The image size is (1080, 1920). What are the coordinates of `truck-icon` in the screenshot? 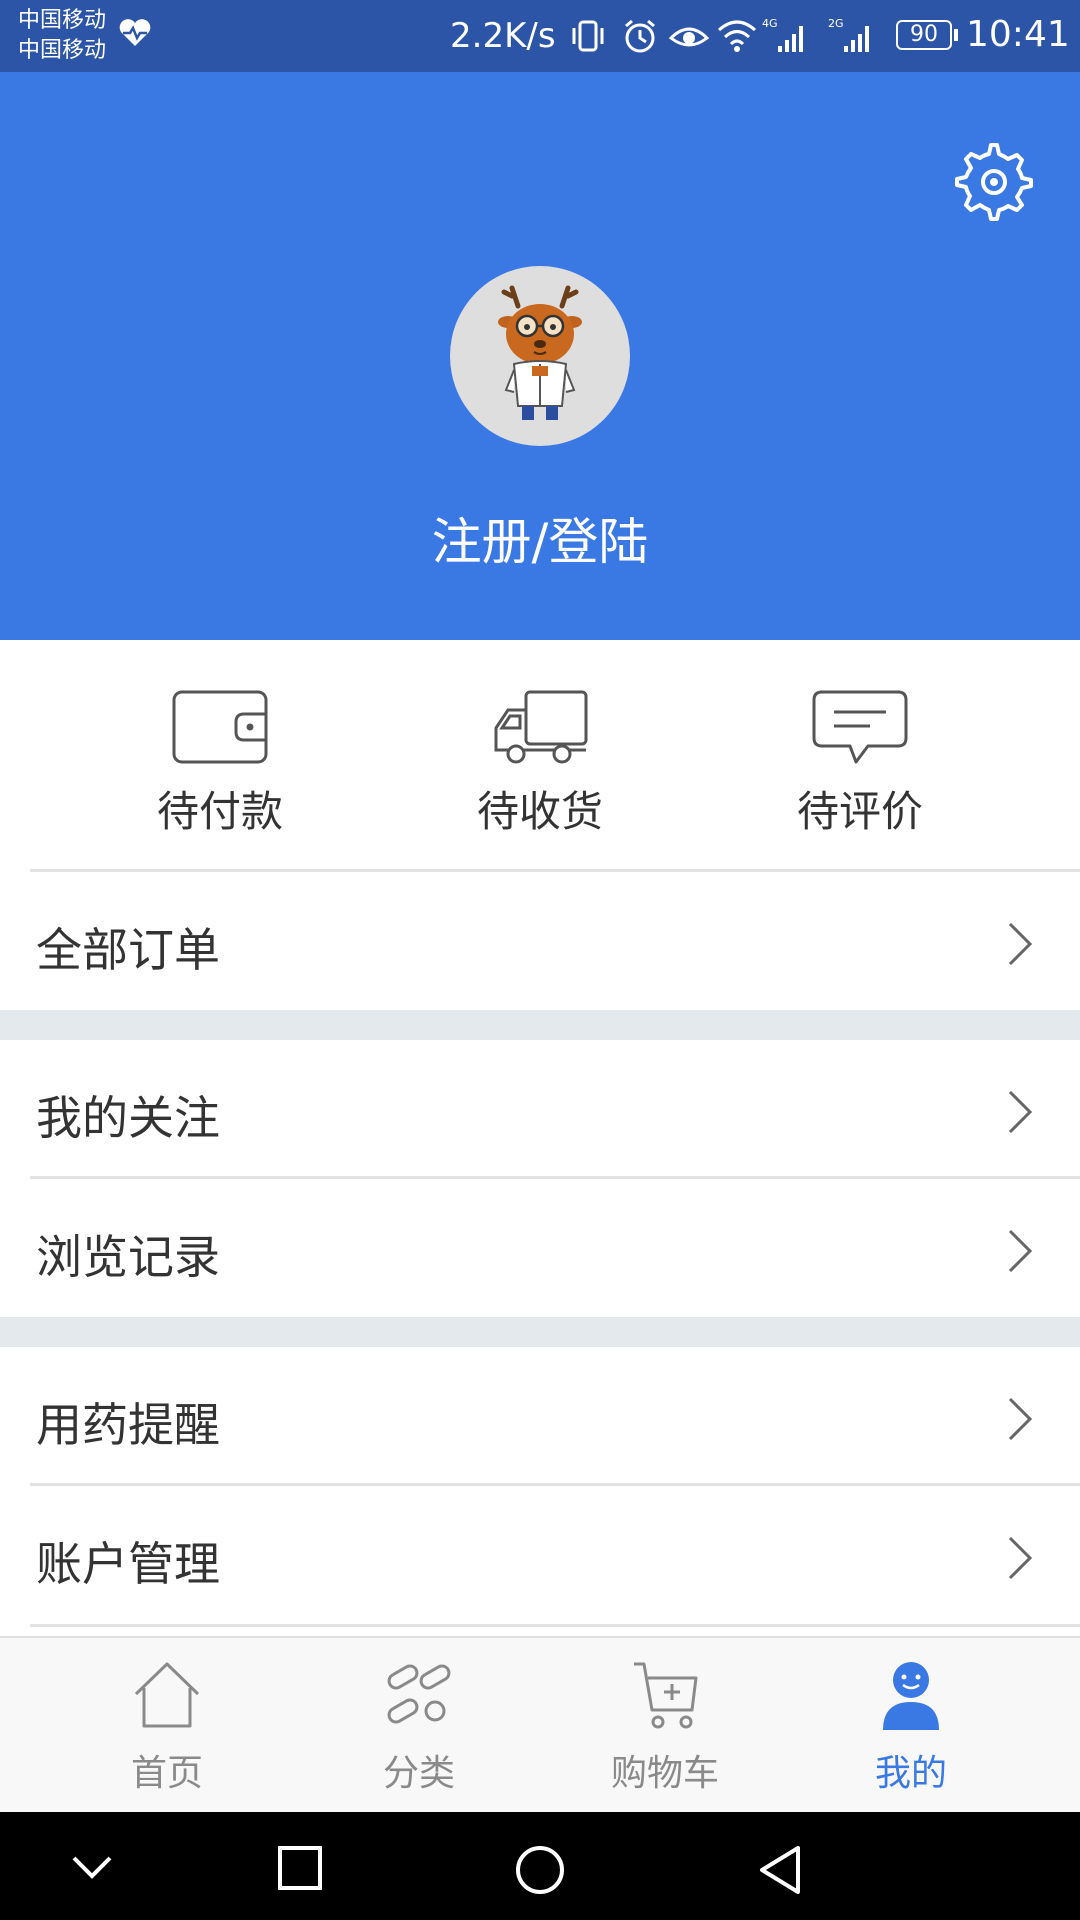 It's located at (541, 727).